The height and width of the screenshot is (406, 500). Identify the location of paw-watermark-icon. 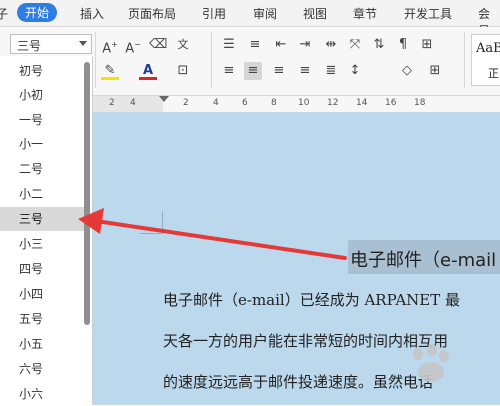
(431, 363).